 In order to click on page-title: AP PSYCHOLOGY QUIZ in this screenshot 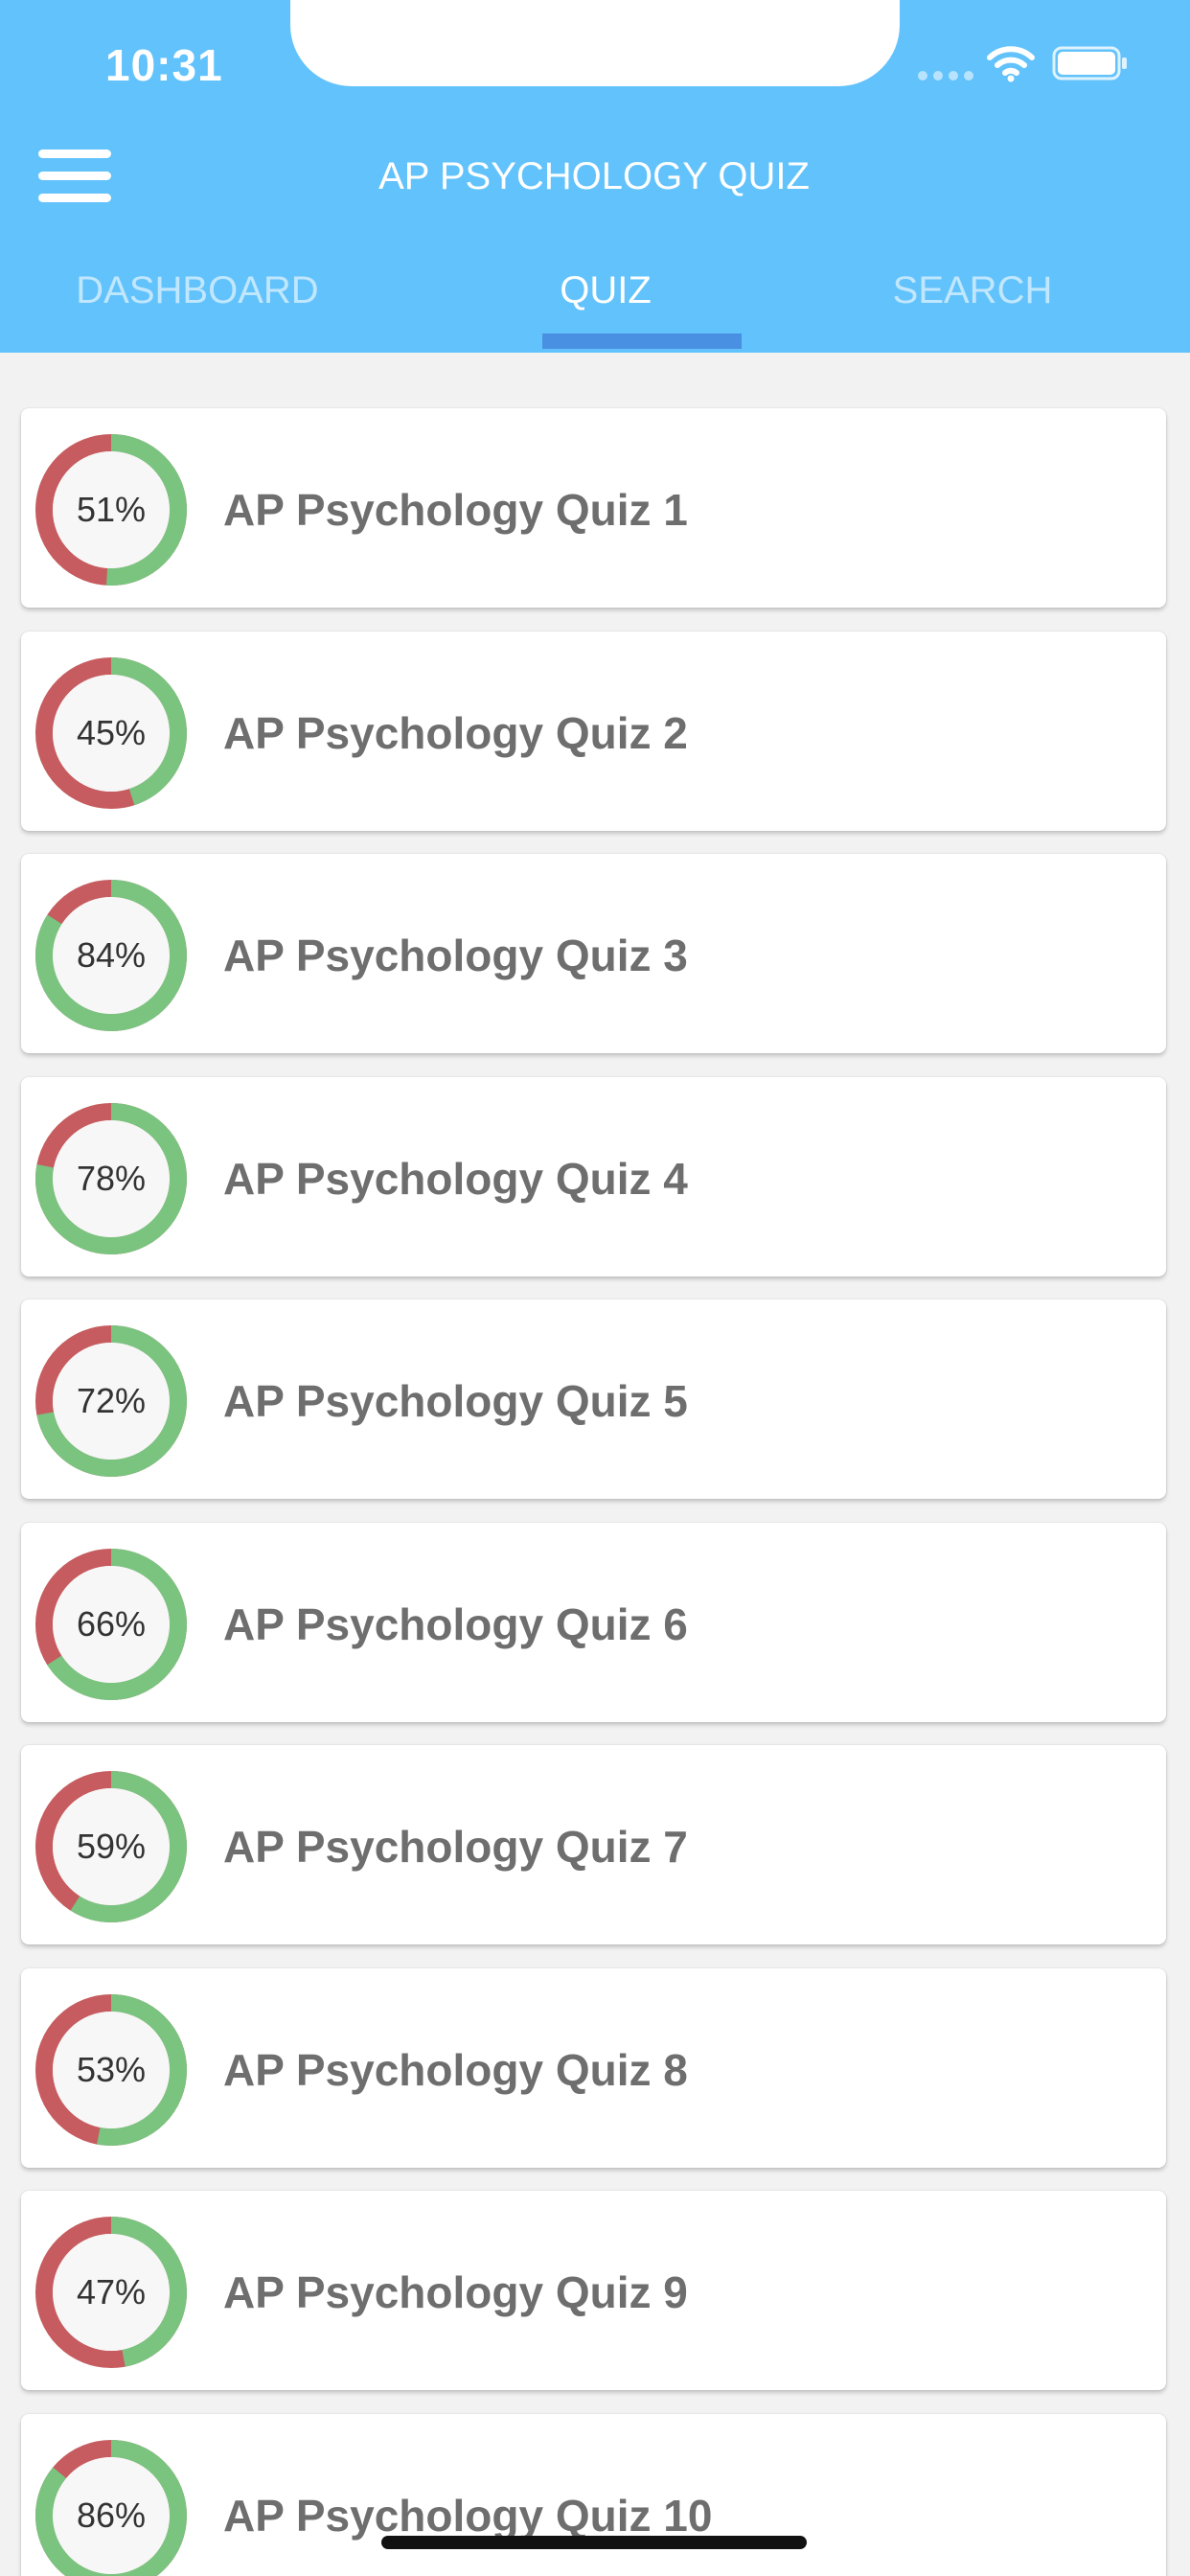, I will do `click(594, 176)`.